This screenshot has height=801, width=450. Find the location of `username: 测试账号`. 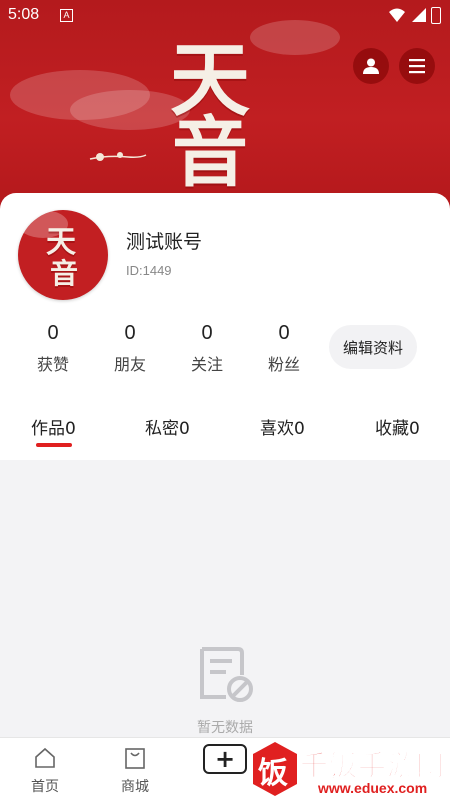

username: 测试账号 is located at coordinates (164, 242).